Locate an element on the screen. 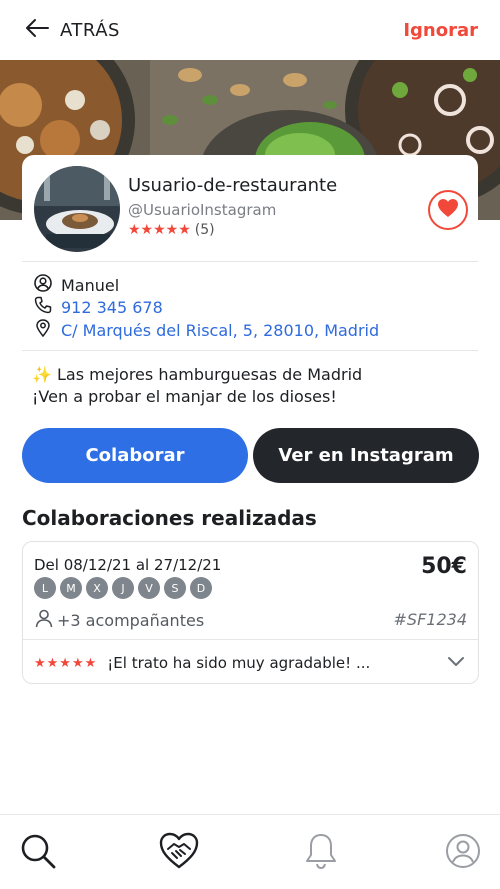 The width and height of the screenshot is (500, 889). weekday-badge: X is located at coordinates (97, 588).